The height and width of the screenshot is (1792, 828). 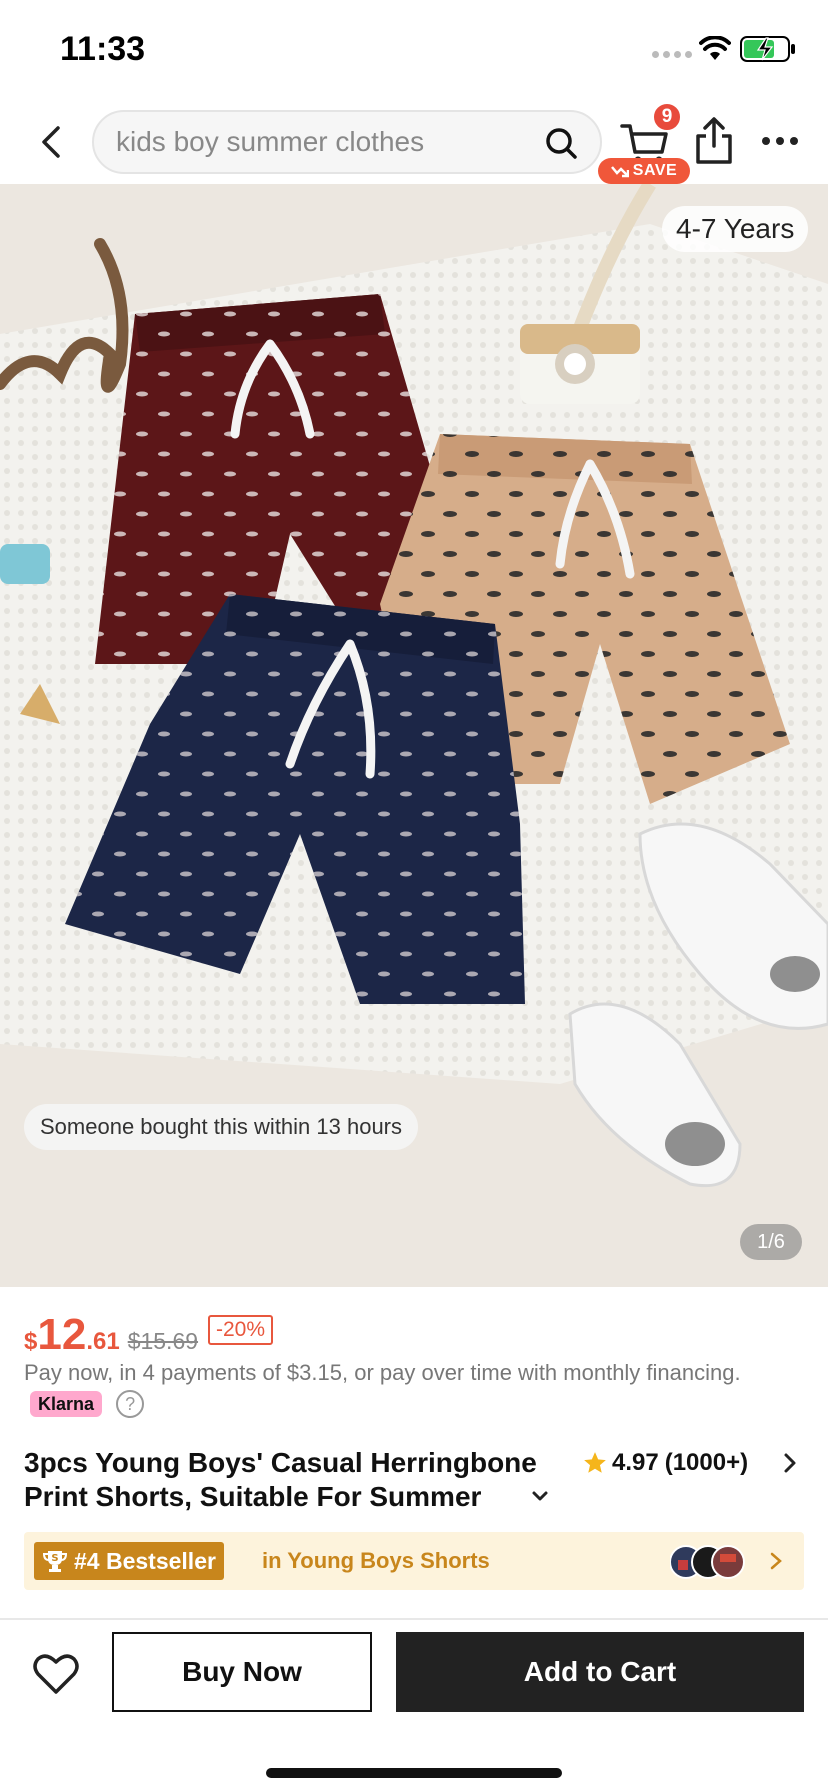 What do you see at coordinates (540, 1496) in the screenshot?
I see `chevron-down-icon` at bounding box center [540, 1496].